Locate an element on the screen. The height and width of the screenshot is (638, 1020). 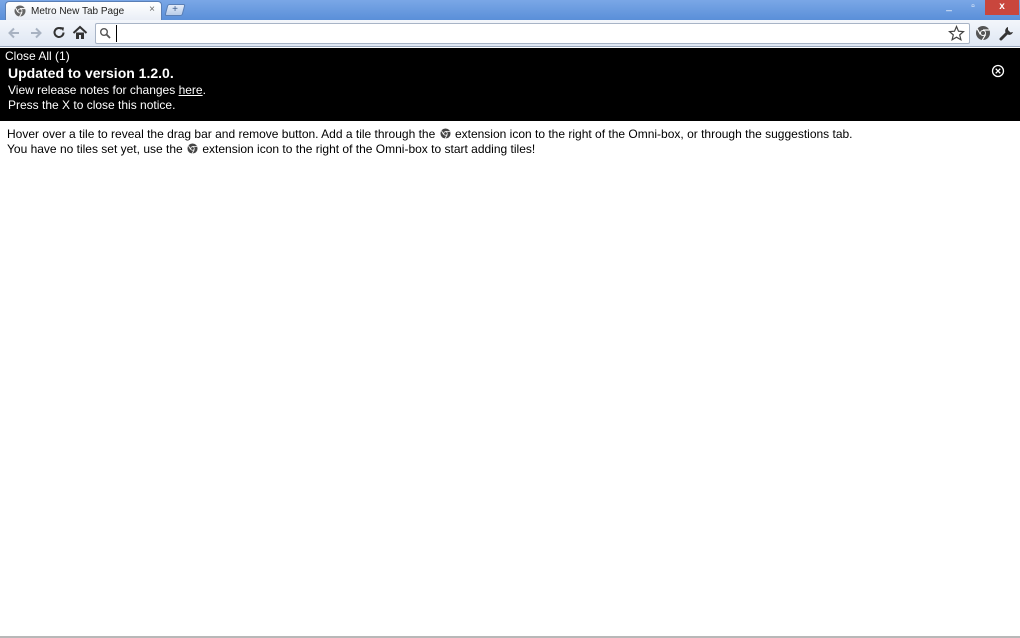
reload-icon is located at coordinates (59, 33).